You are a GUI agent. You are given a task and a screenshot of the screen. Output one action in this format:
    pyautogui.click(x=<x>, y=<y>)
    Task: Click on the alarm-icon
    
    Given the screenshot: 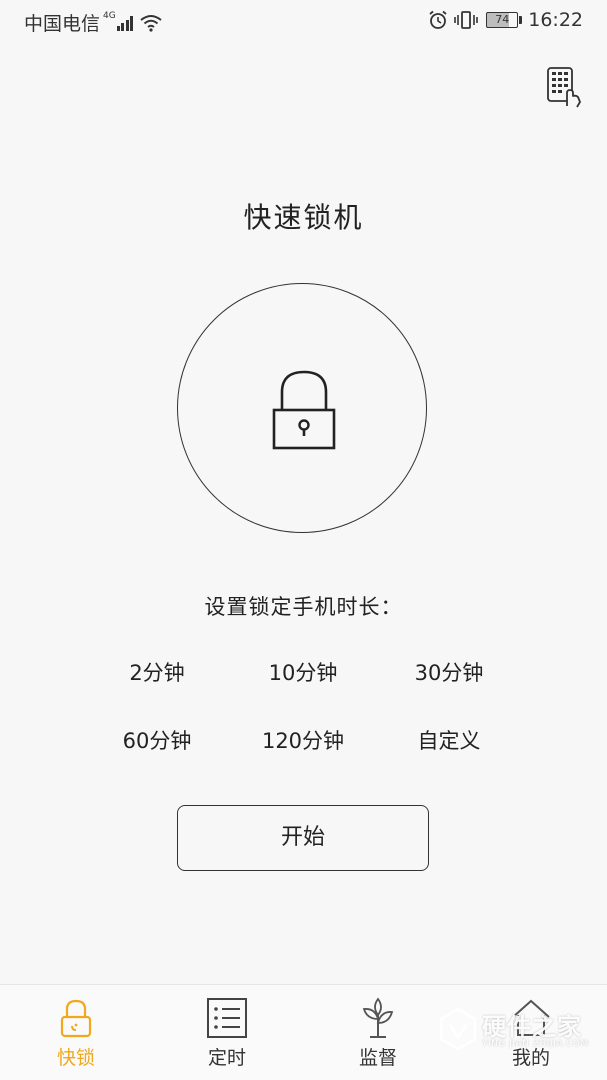 What is the action you would take?
    pyautogui.click(x=438, y=19)
    